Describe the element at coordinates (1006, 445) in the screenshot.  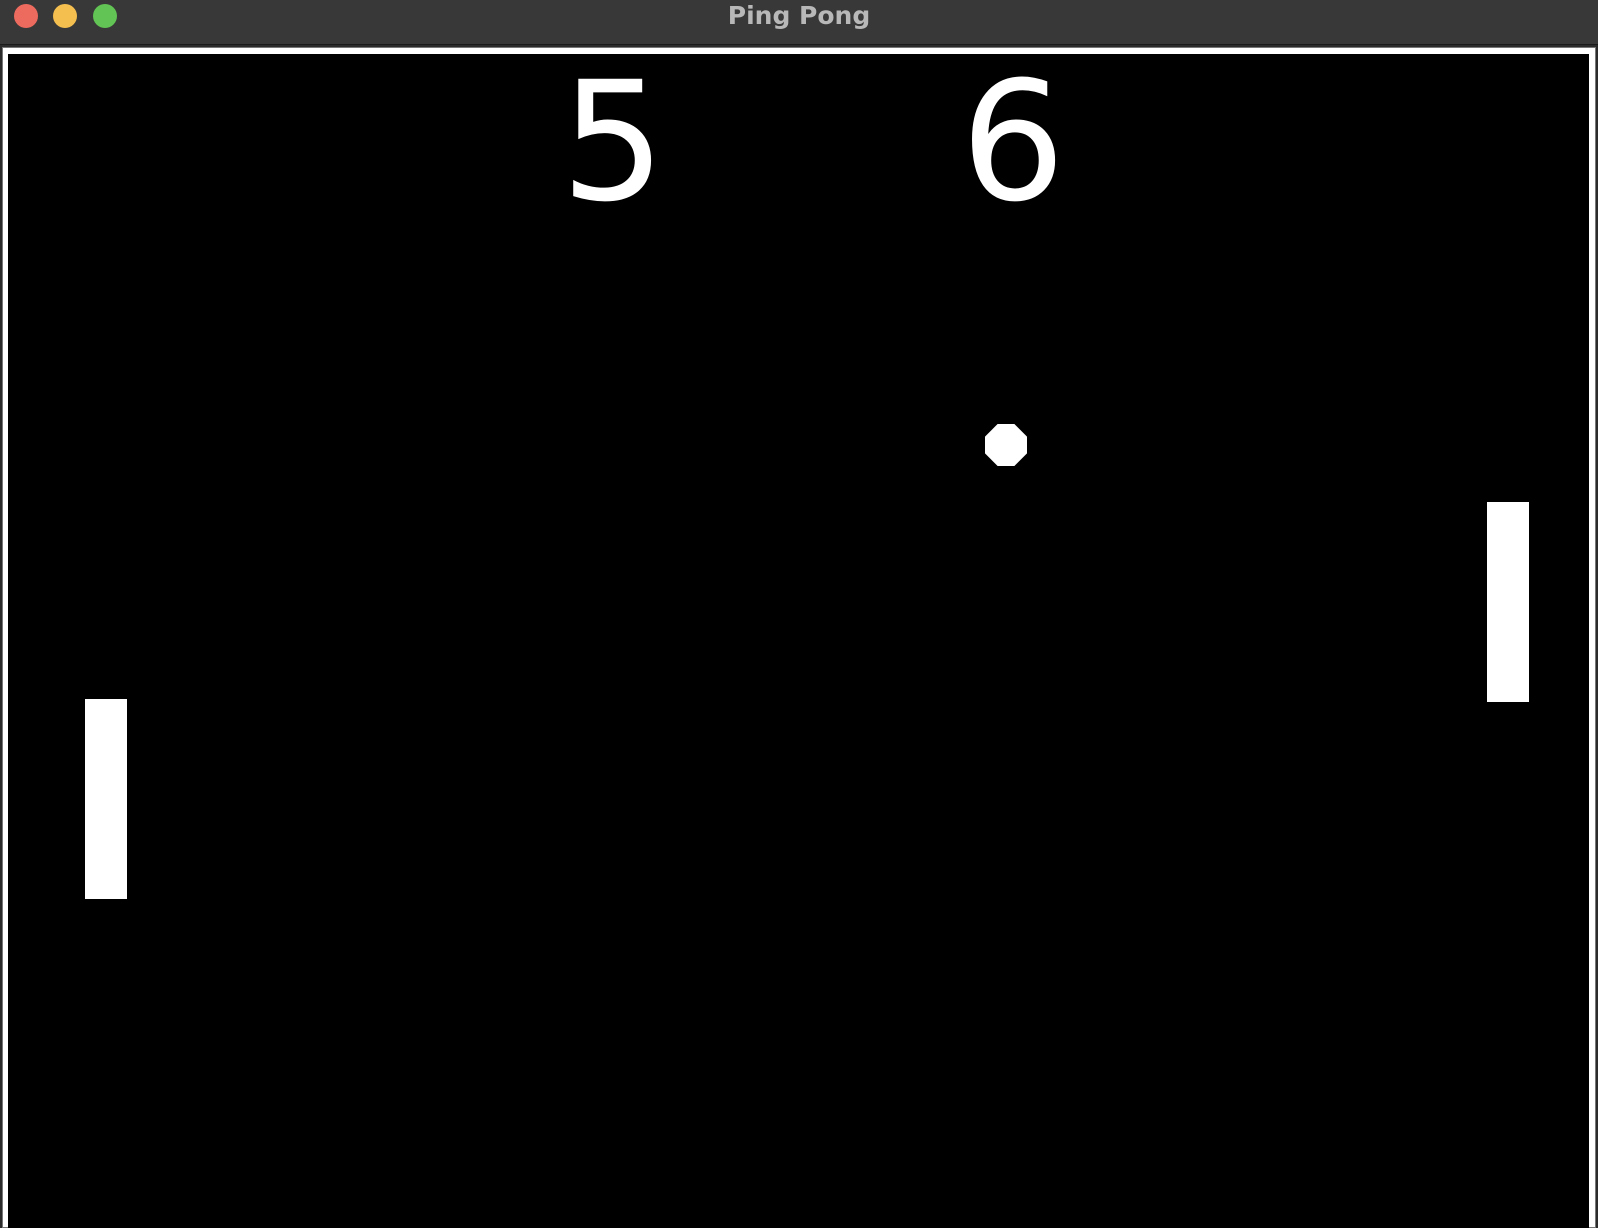
I see `ball` at that location.